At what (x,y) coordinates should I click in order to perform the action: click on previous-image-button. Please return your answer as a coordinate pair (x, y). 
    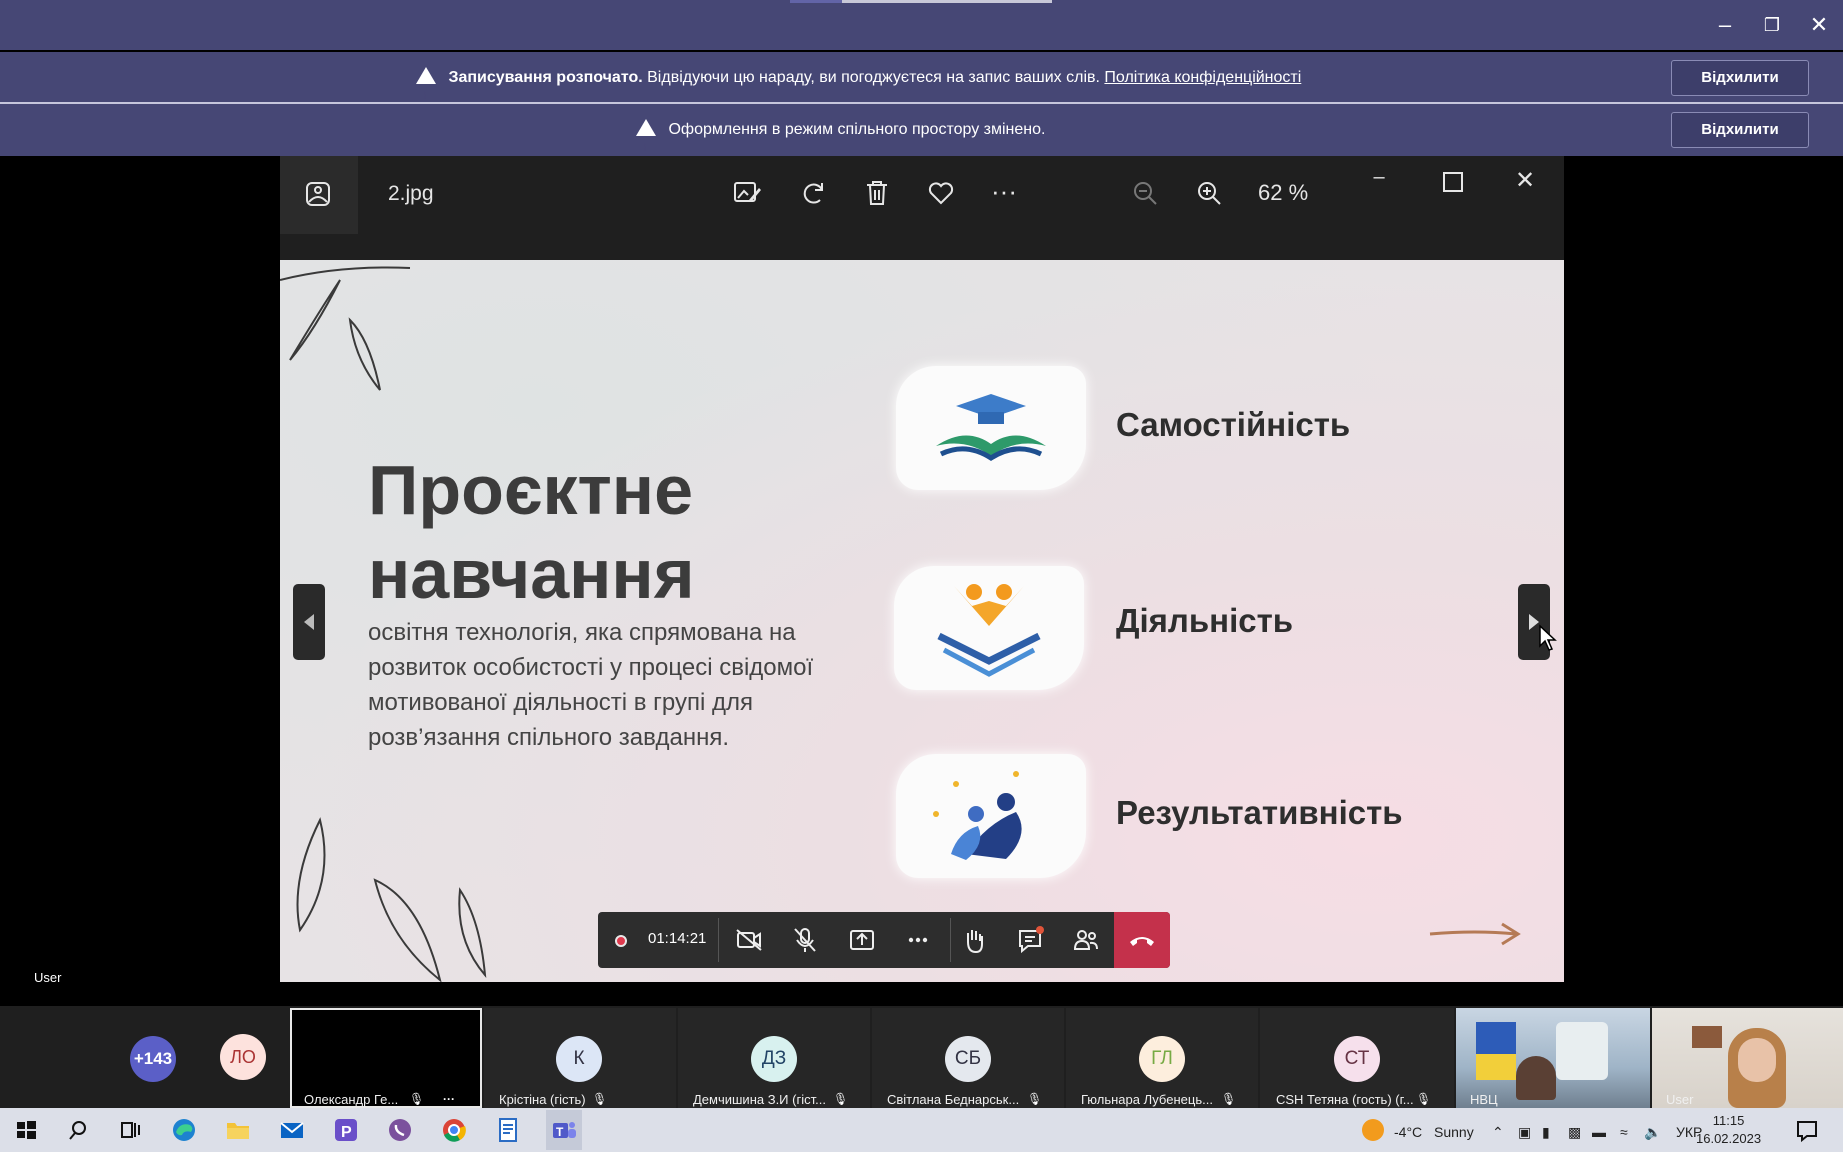
    Looking at the image, I should click on (309, 622).